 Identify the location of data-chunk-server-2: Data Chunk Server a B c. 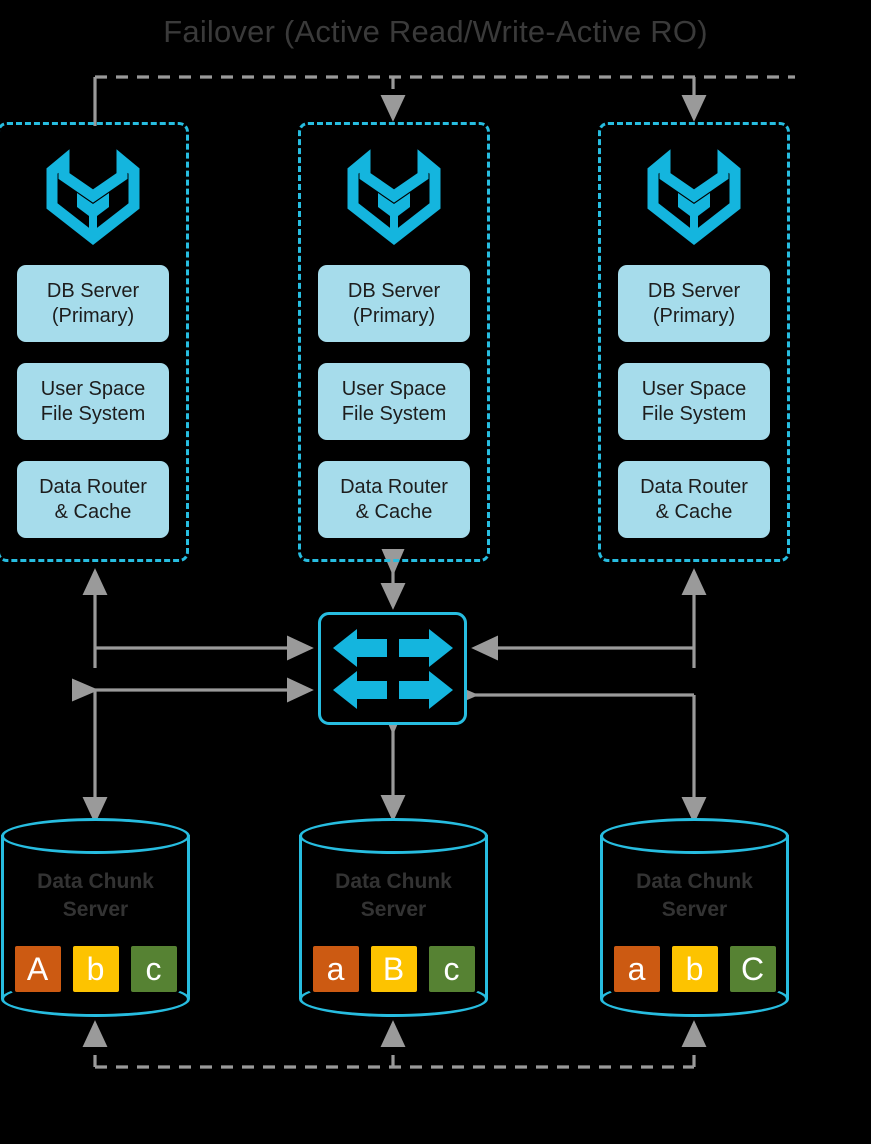
(393, 917).